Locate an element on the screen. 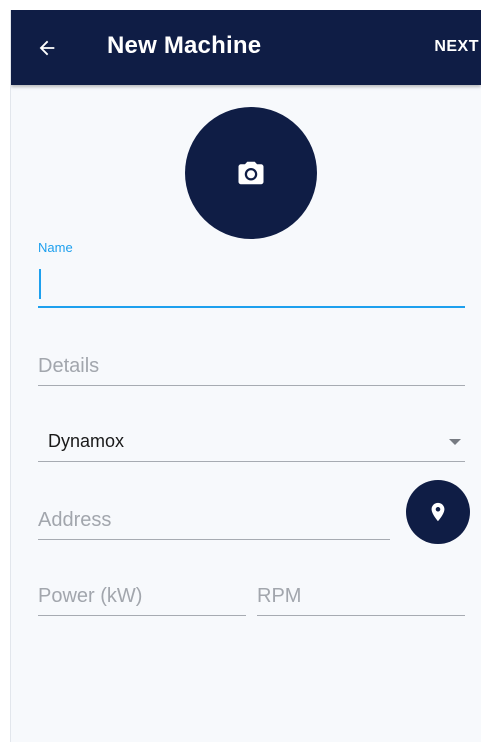 The image size is (484, 742). map-pin-icon is located at coordinates (438, 512).